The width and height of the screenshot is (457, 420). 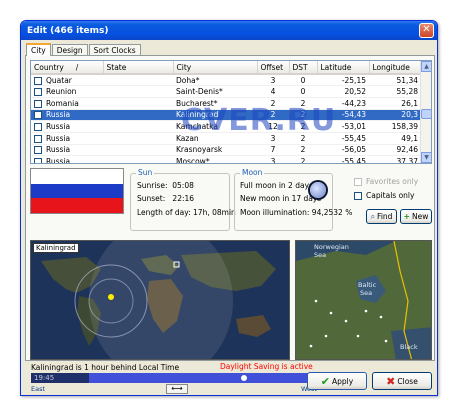 What do you see at coordinates (337, 381) in the screenshot?
I see `apply-button: ✔ Apply` at bounding box center [337, 381].